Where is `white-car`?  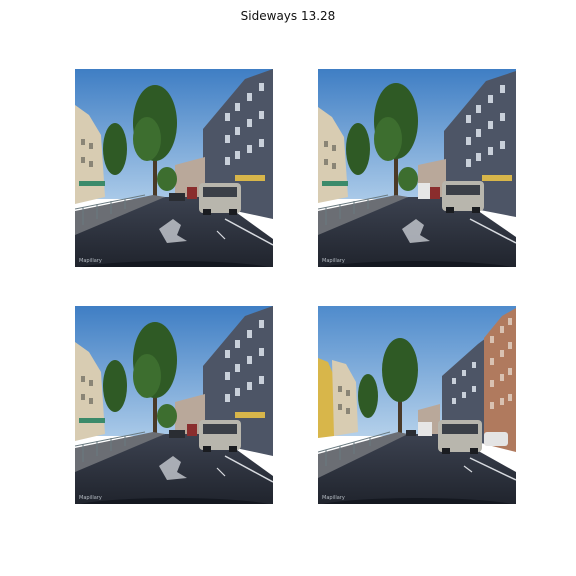 white-car is located at coordinates (496, 439).